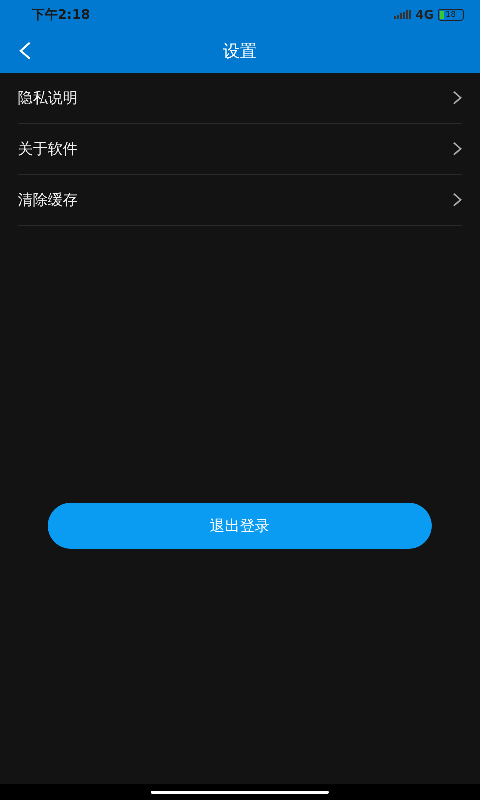  Describe the element at coordinates (61, 15) in the screenshot. I see `status-time: 下午2:18` at that location.